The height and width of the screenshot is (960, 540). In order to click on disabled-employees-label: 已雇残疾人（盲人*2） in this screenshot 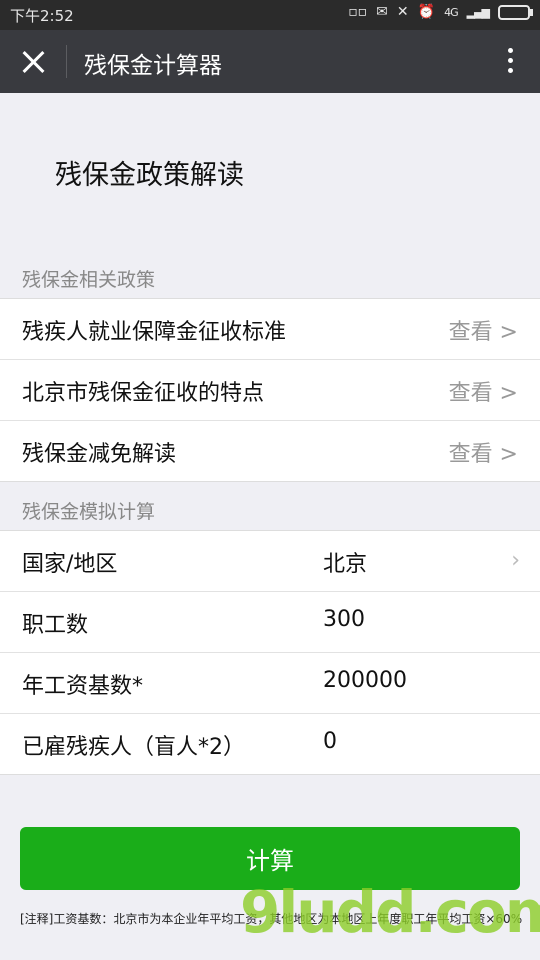, I will do `click(133, 747)`.